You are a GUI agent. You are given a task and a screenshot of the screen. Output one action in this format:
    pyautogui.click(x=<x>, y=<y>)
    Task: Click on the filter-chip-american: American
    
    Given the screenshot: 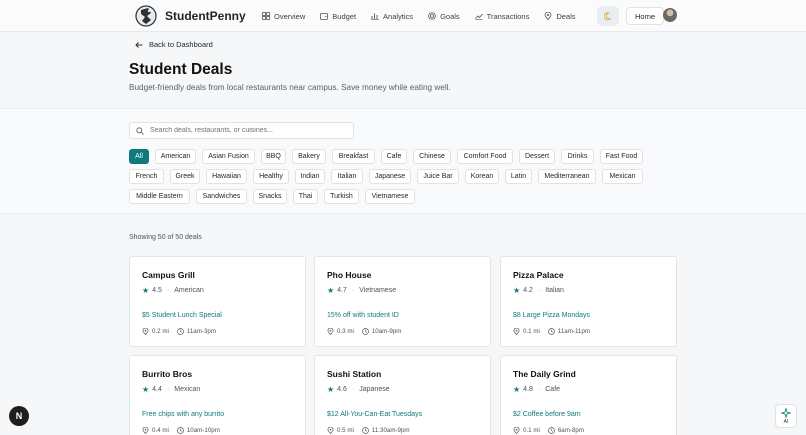 What is the action you would take?
    pyautogui.click(x=175, y=156)
    